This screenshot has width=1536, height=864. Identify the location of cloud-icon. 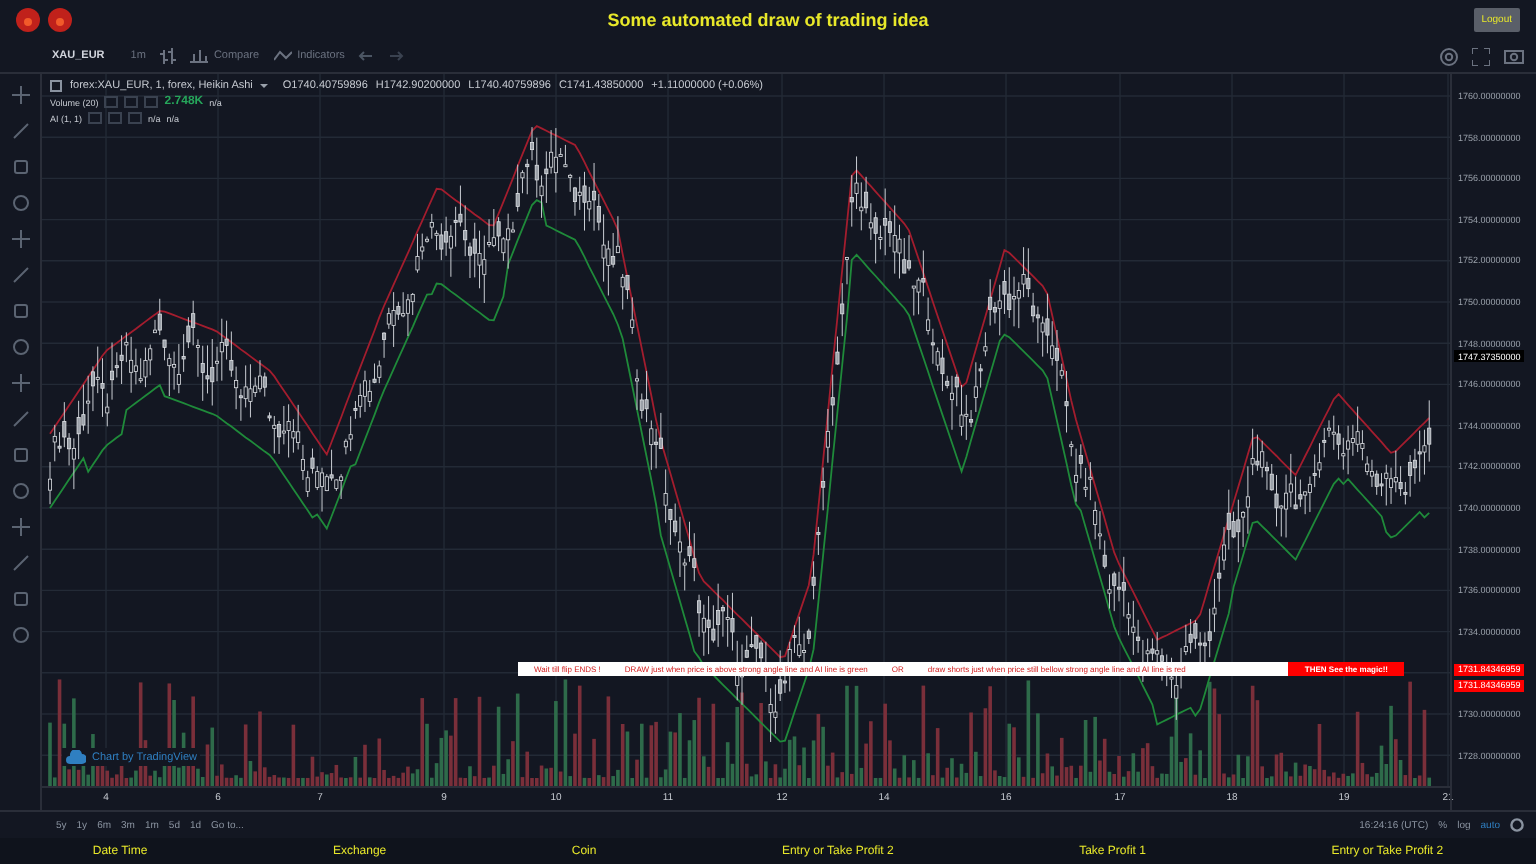
(76, 757).